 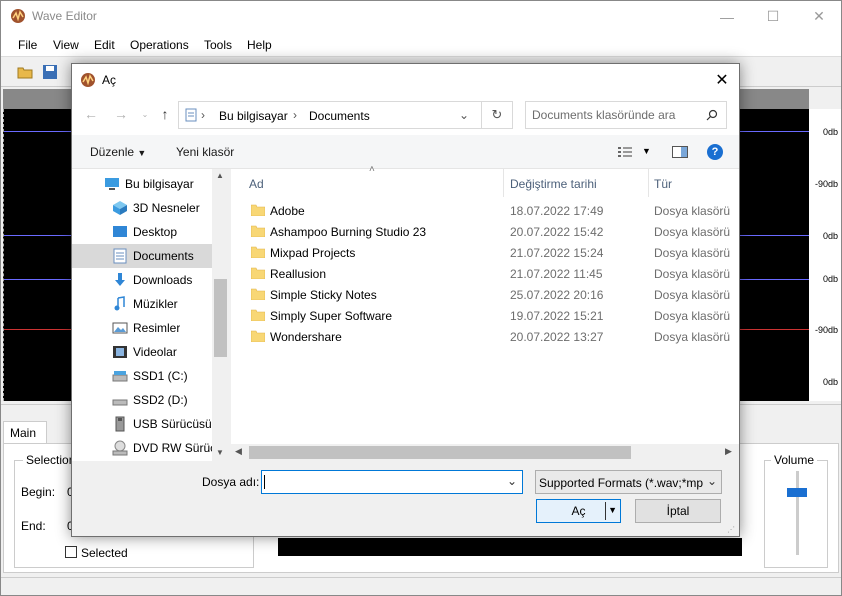 I want to click on nav-item-ssd1: SSD1 (C:), so click(x=142, y=376).